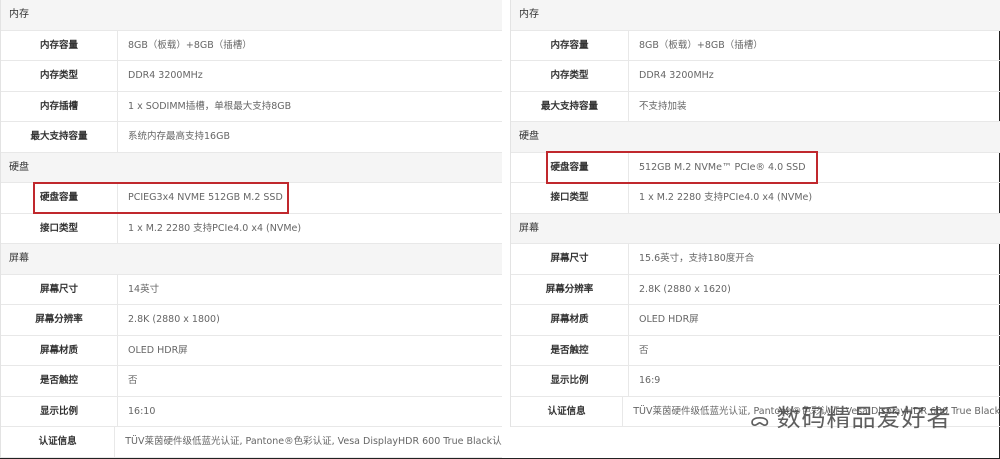  Describe the element at coordinates (174, 319) in the screenshot. I see `spec-value: 2.8K (2880 x 1800)` at that location.